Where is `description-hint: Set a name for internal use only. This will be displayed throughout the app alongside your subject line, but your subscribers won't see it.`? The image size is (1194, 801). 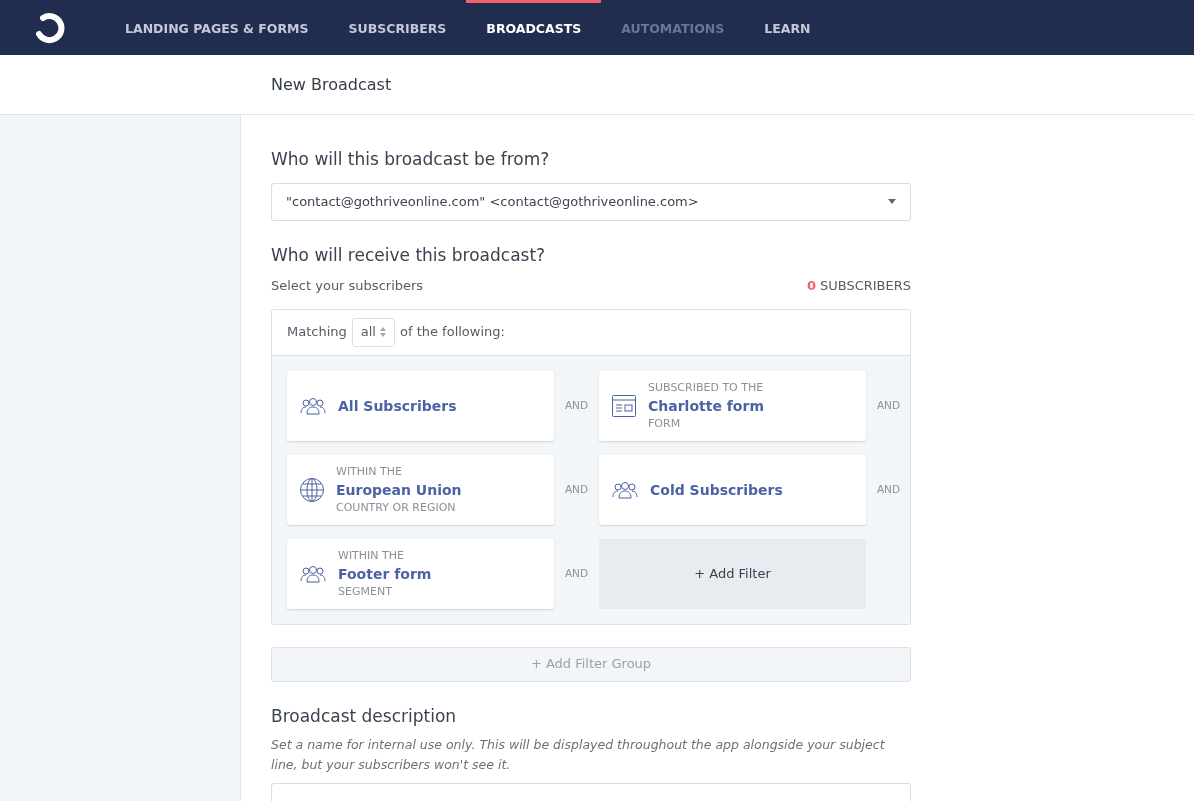 description-hint: Set a name for internal use only. This will be displayed throughout the app alongside your subject line, but your subscribers won't see it. is located at coordinates (578, 755).